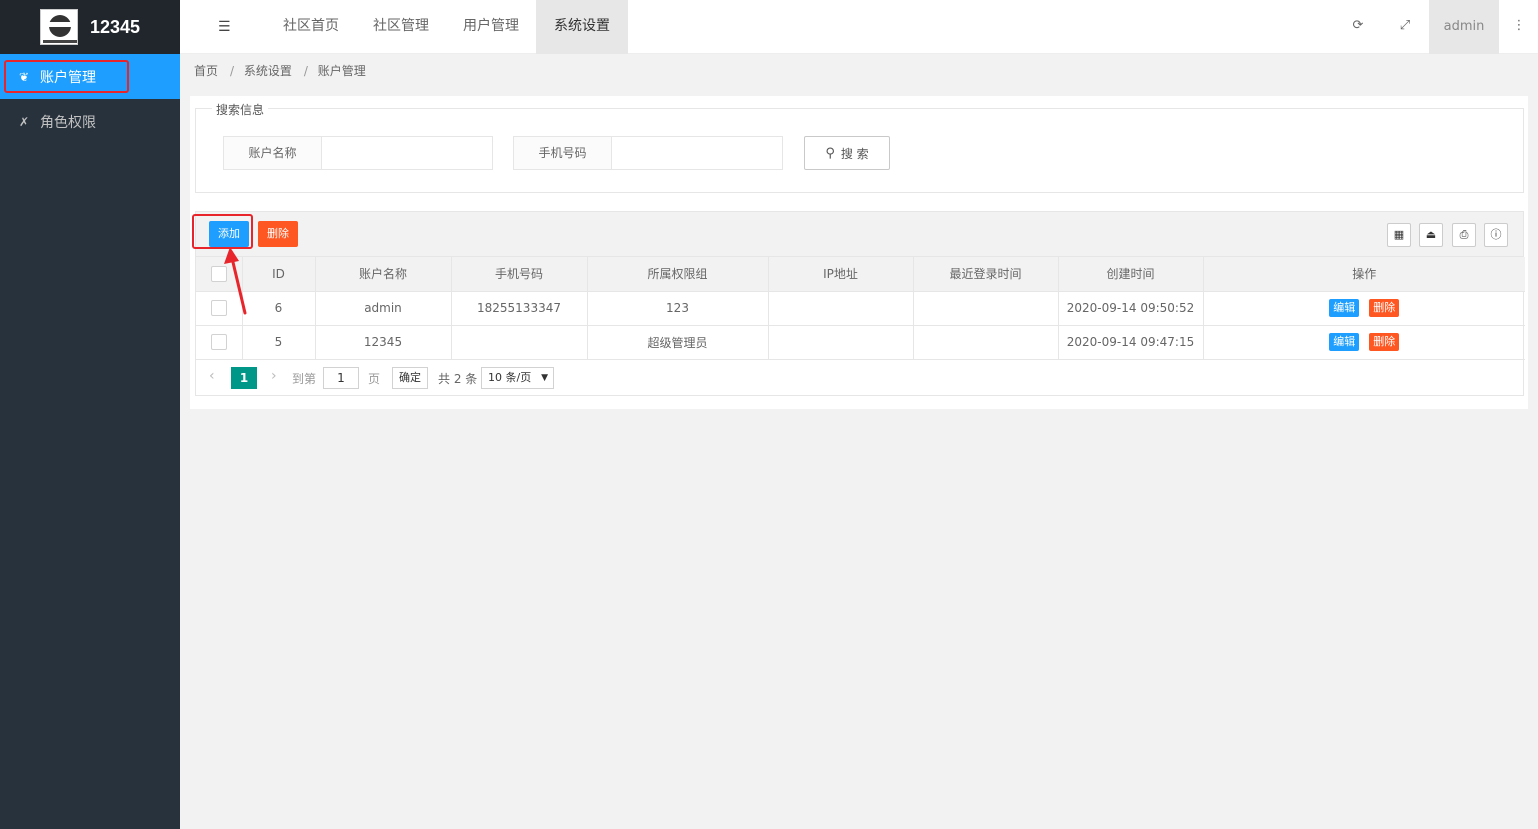 This screenshot has width=1538, height=829. What do you see at coordinates (544, 377) in the screenshot?
I see `chevron-down-icon: ▼` at bounding box center [544, 377].